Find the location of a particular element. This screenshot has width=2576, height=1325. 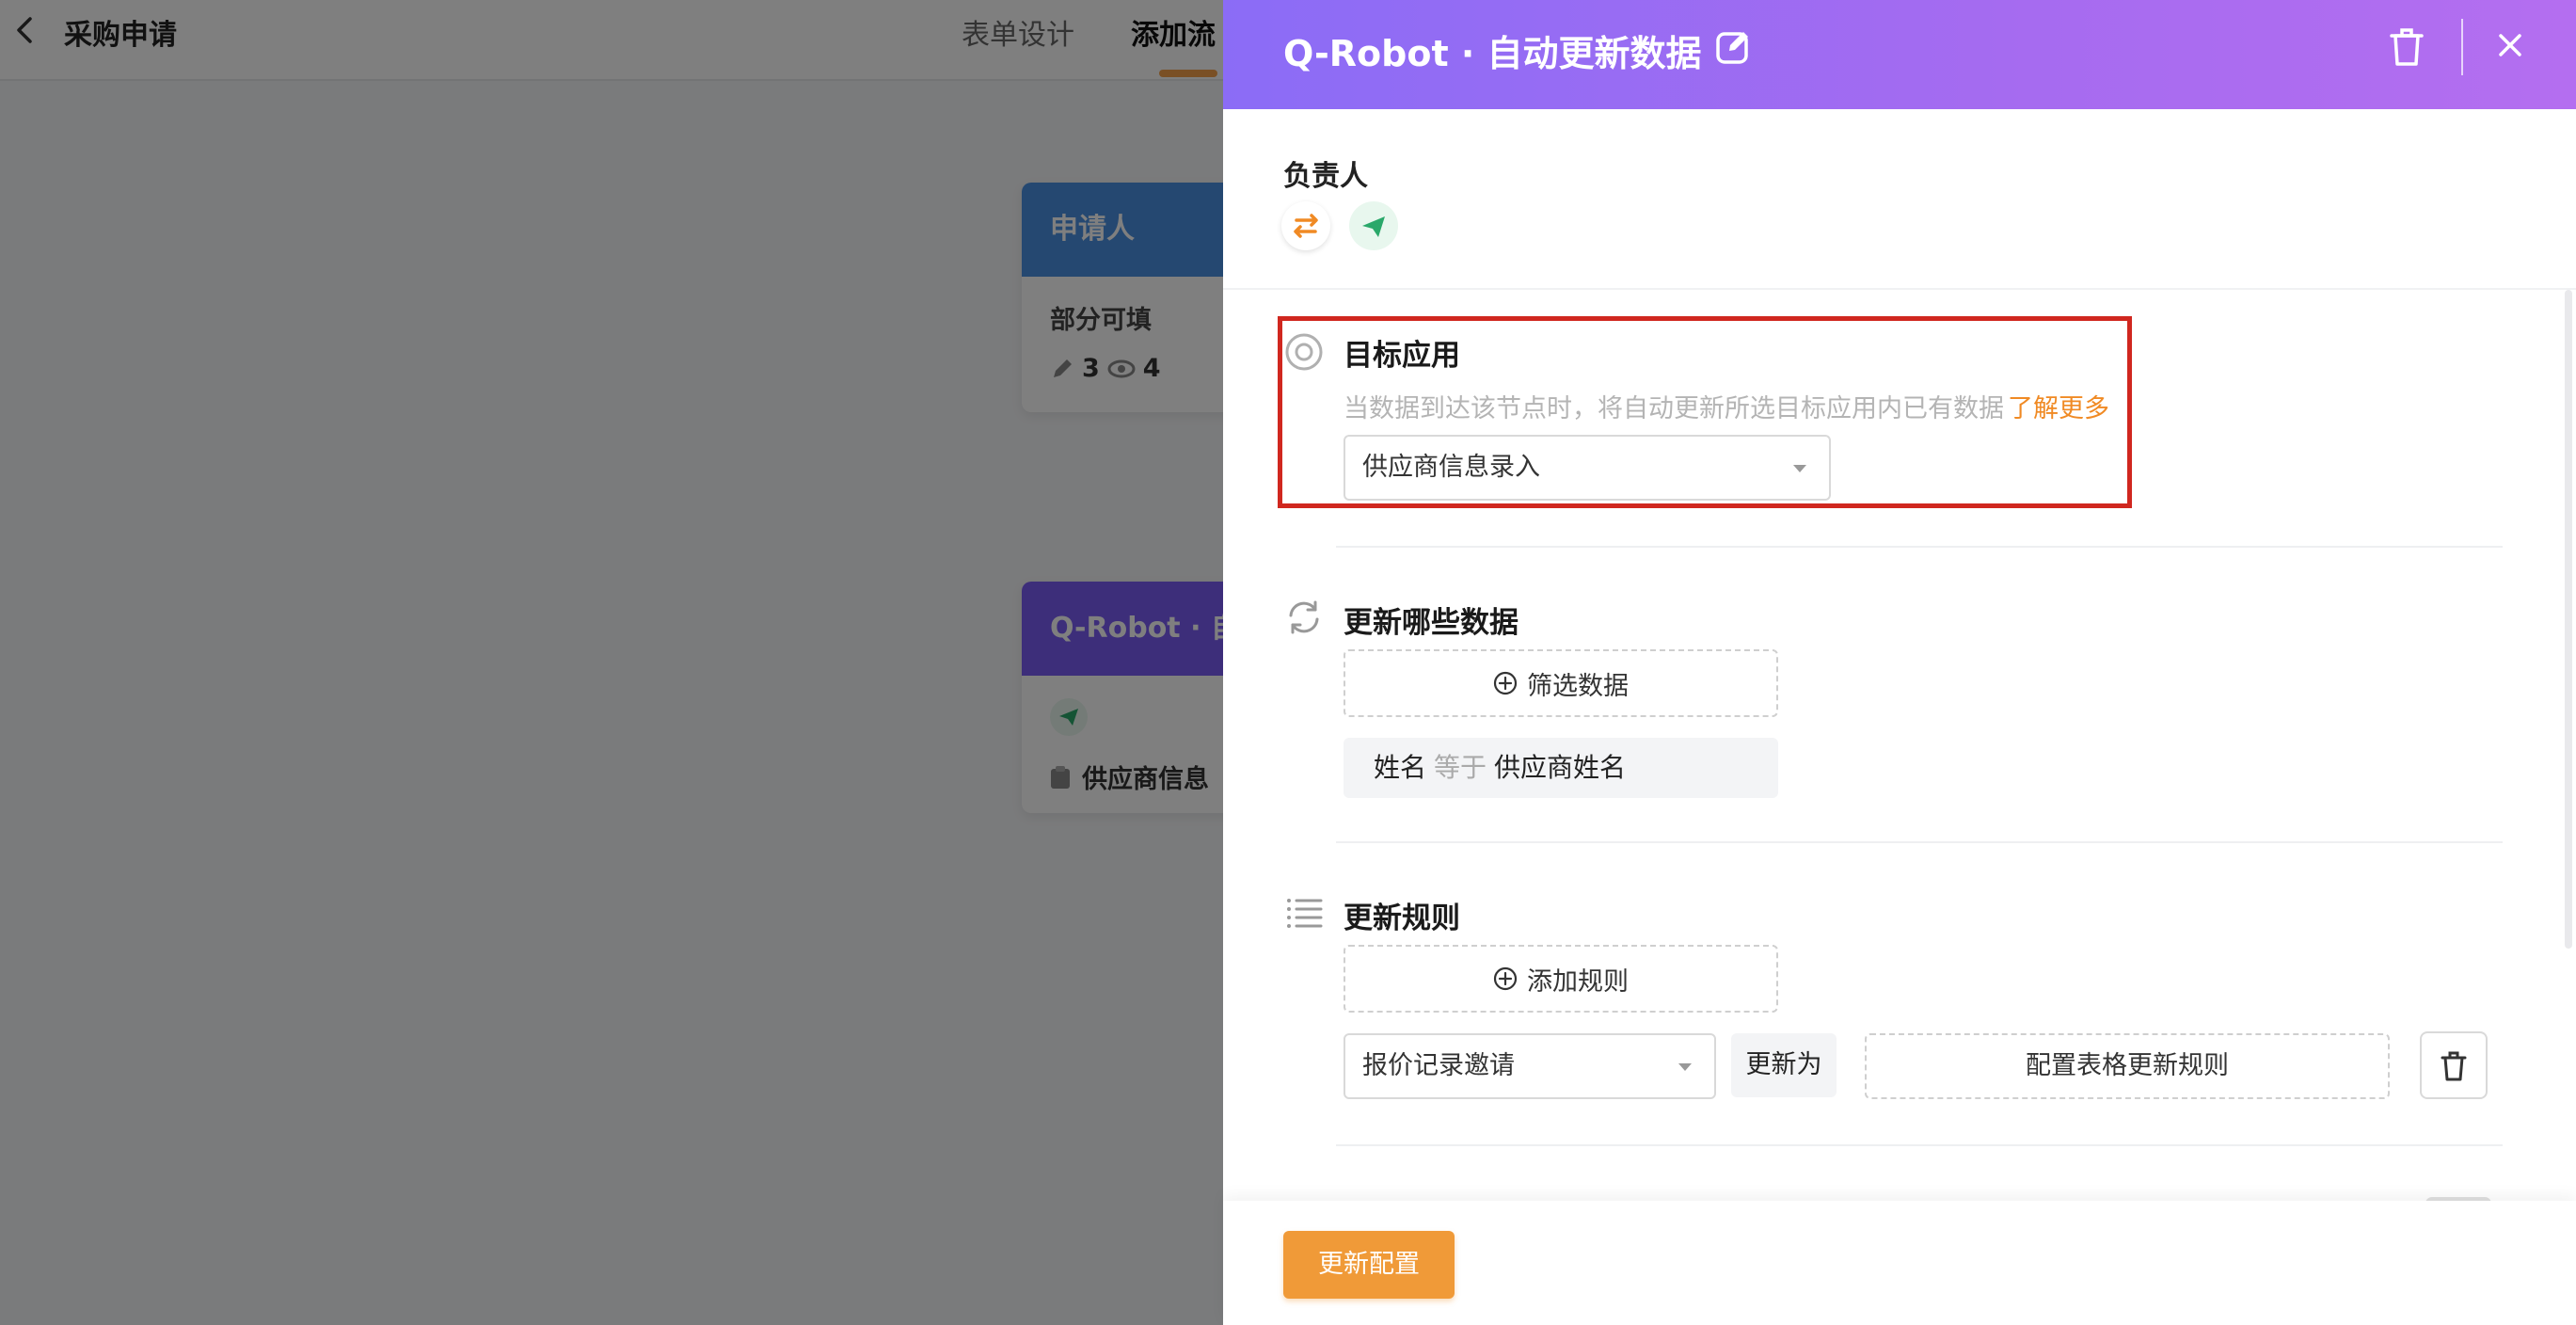

rule-field-value: 报价记录邀请 is located at coordinates (1439, 1066).